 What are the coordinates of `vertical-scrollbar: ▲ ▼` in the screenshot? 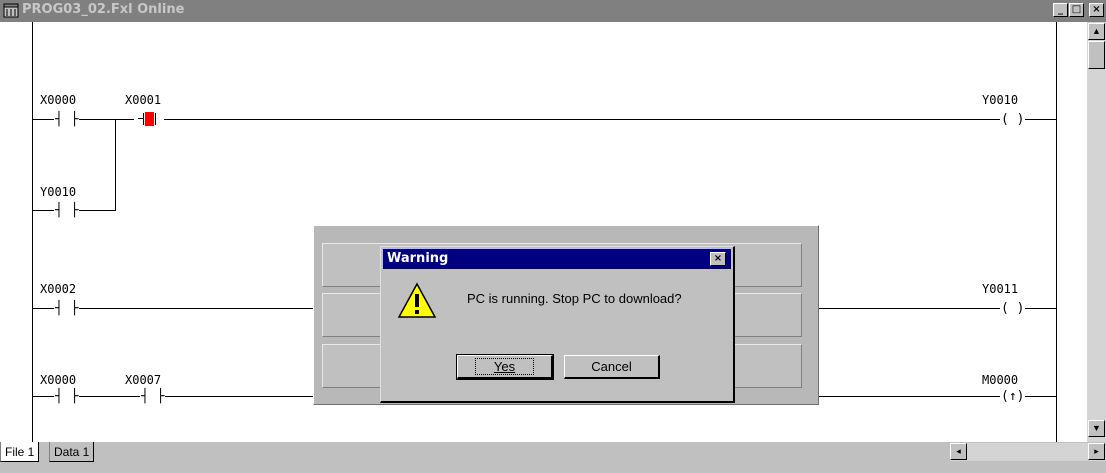 It's located at (1096, 232).